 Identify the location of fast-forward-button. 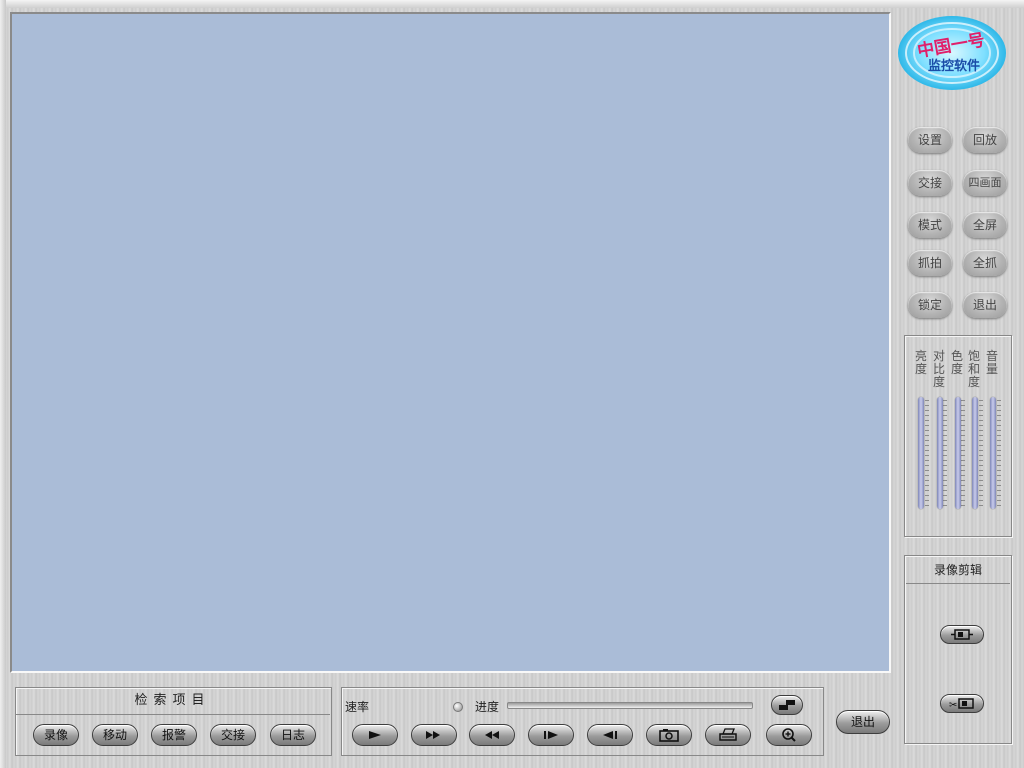
(434, 735).